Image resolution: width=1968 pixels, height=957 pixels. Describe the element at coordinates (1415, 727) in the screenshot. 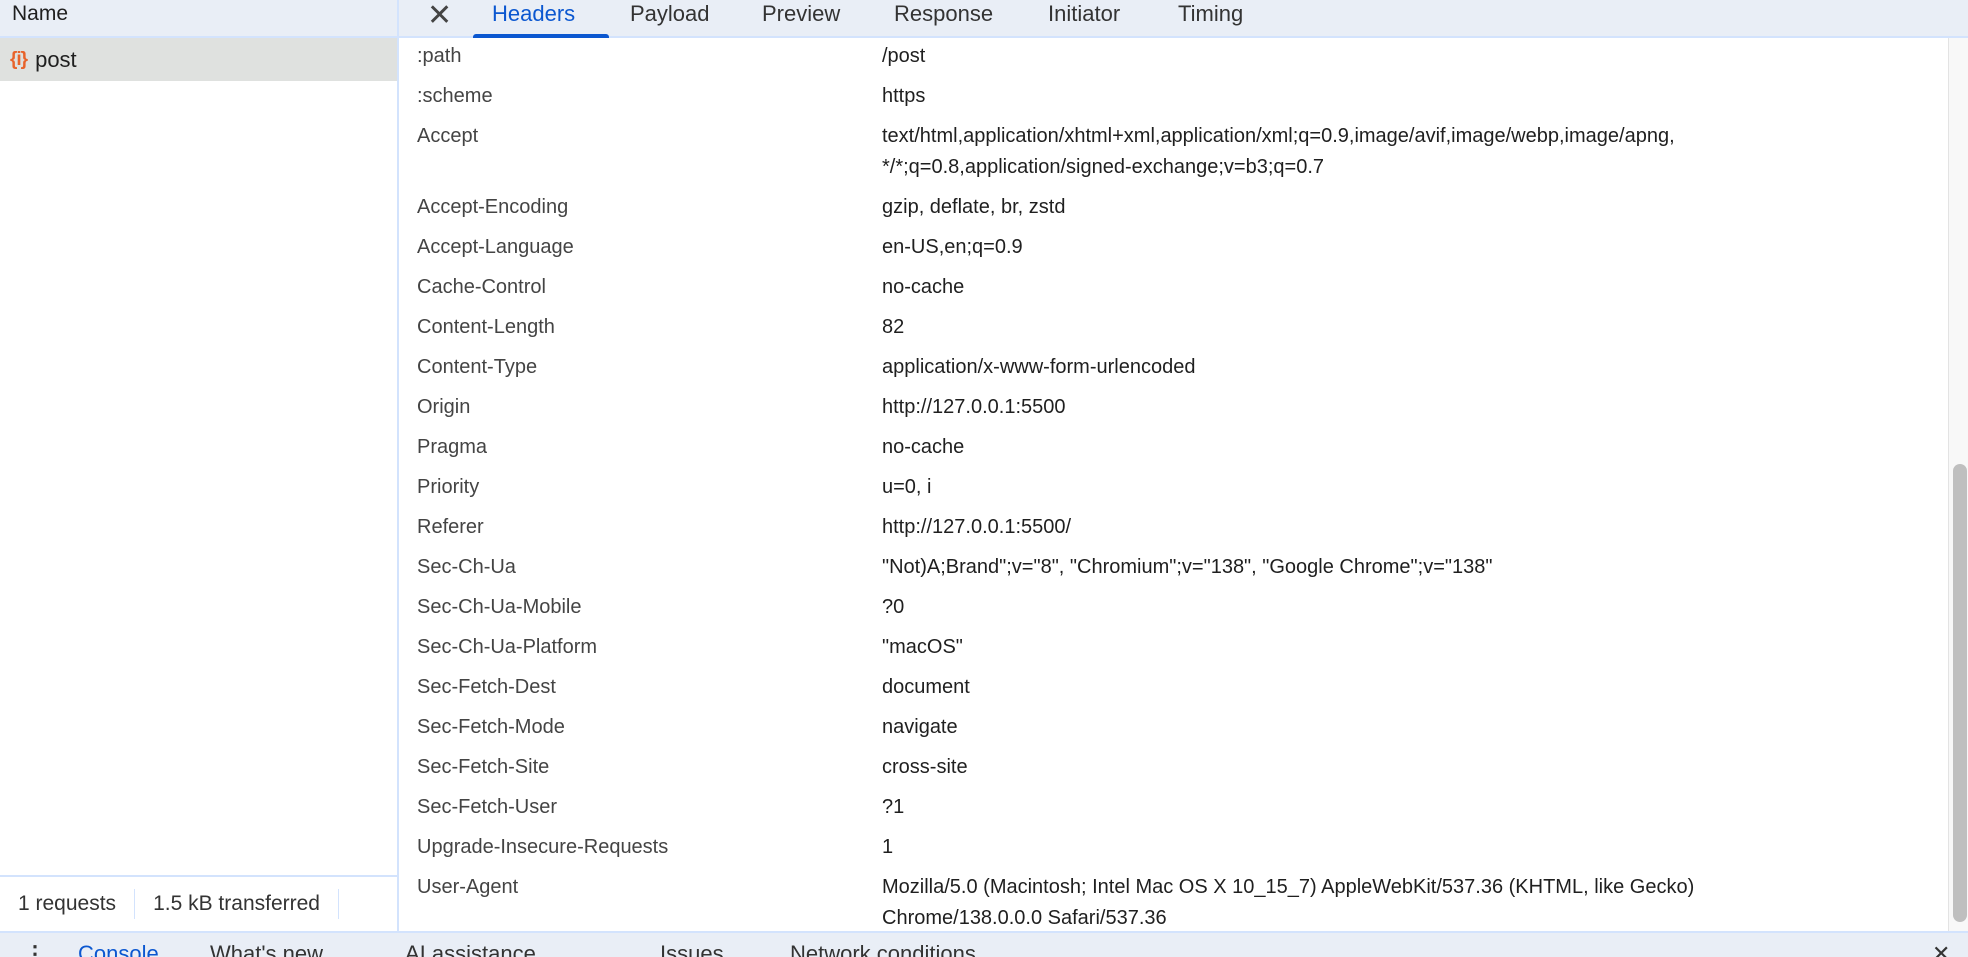

I see `header-value: navigate` at that location.